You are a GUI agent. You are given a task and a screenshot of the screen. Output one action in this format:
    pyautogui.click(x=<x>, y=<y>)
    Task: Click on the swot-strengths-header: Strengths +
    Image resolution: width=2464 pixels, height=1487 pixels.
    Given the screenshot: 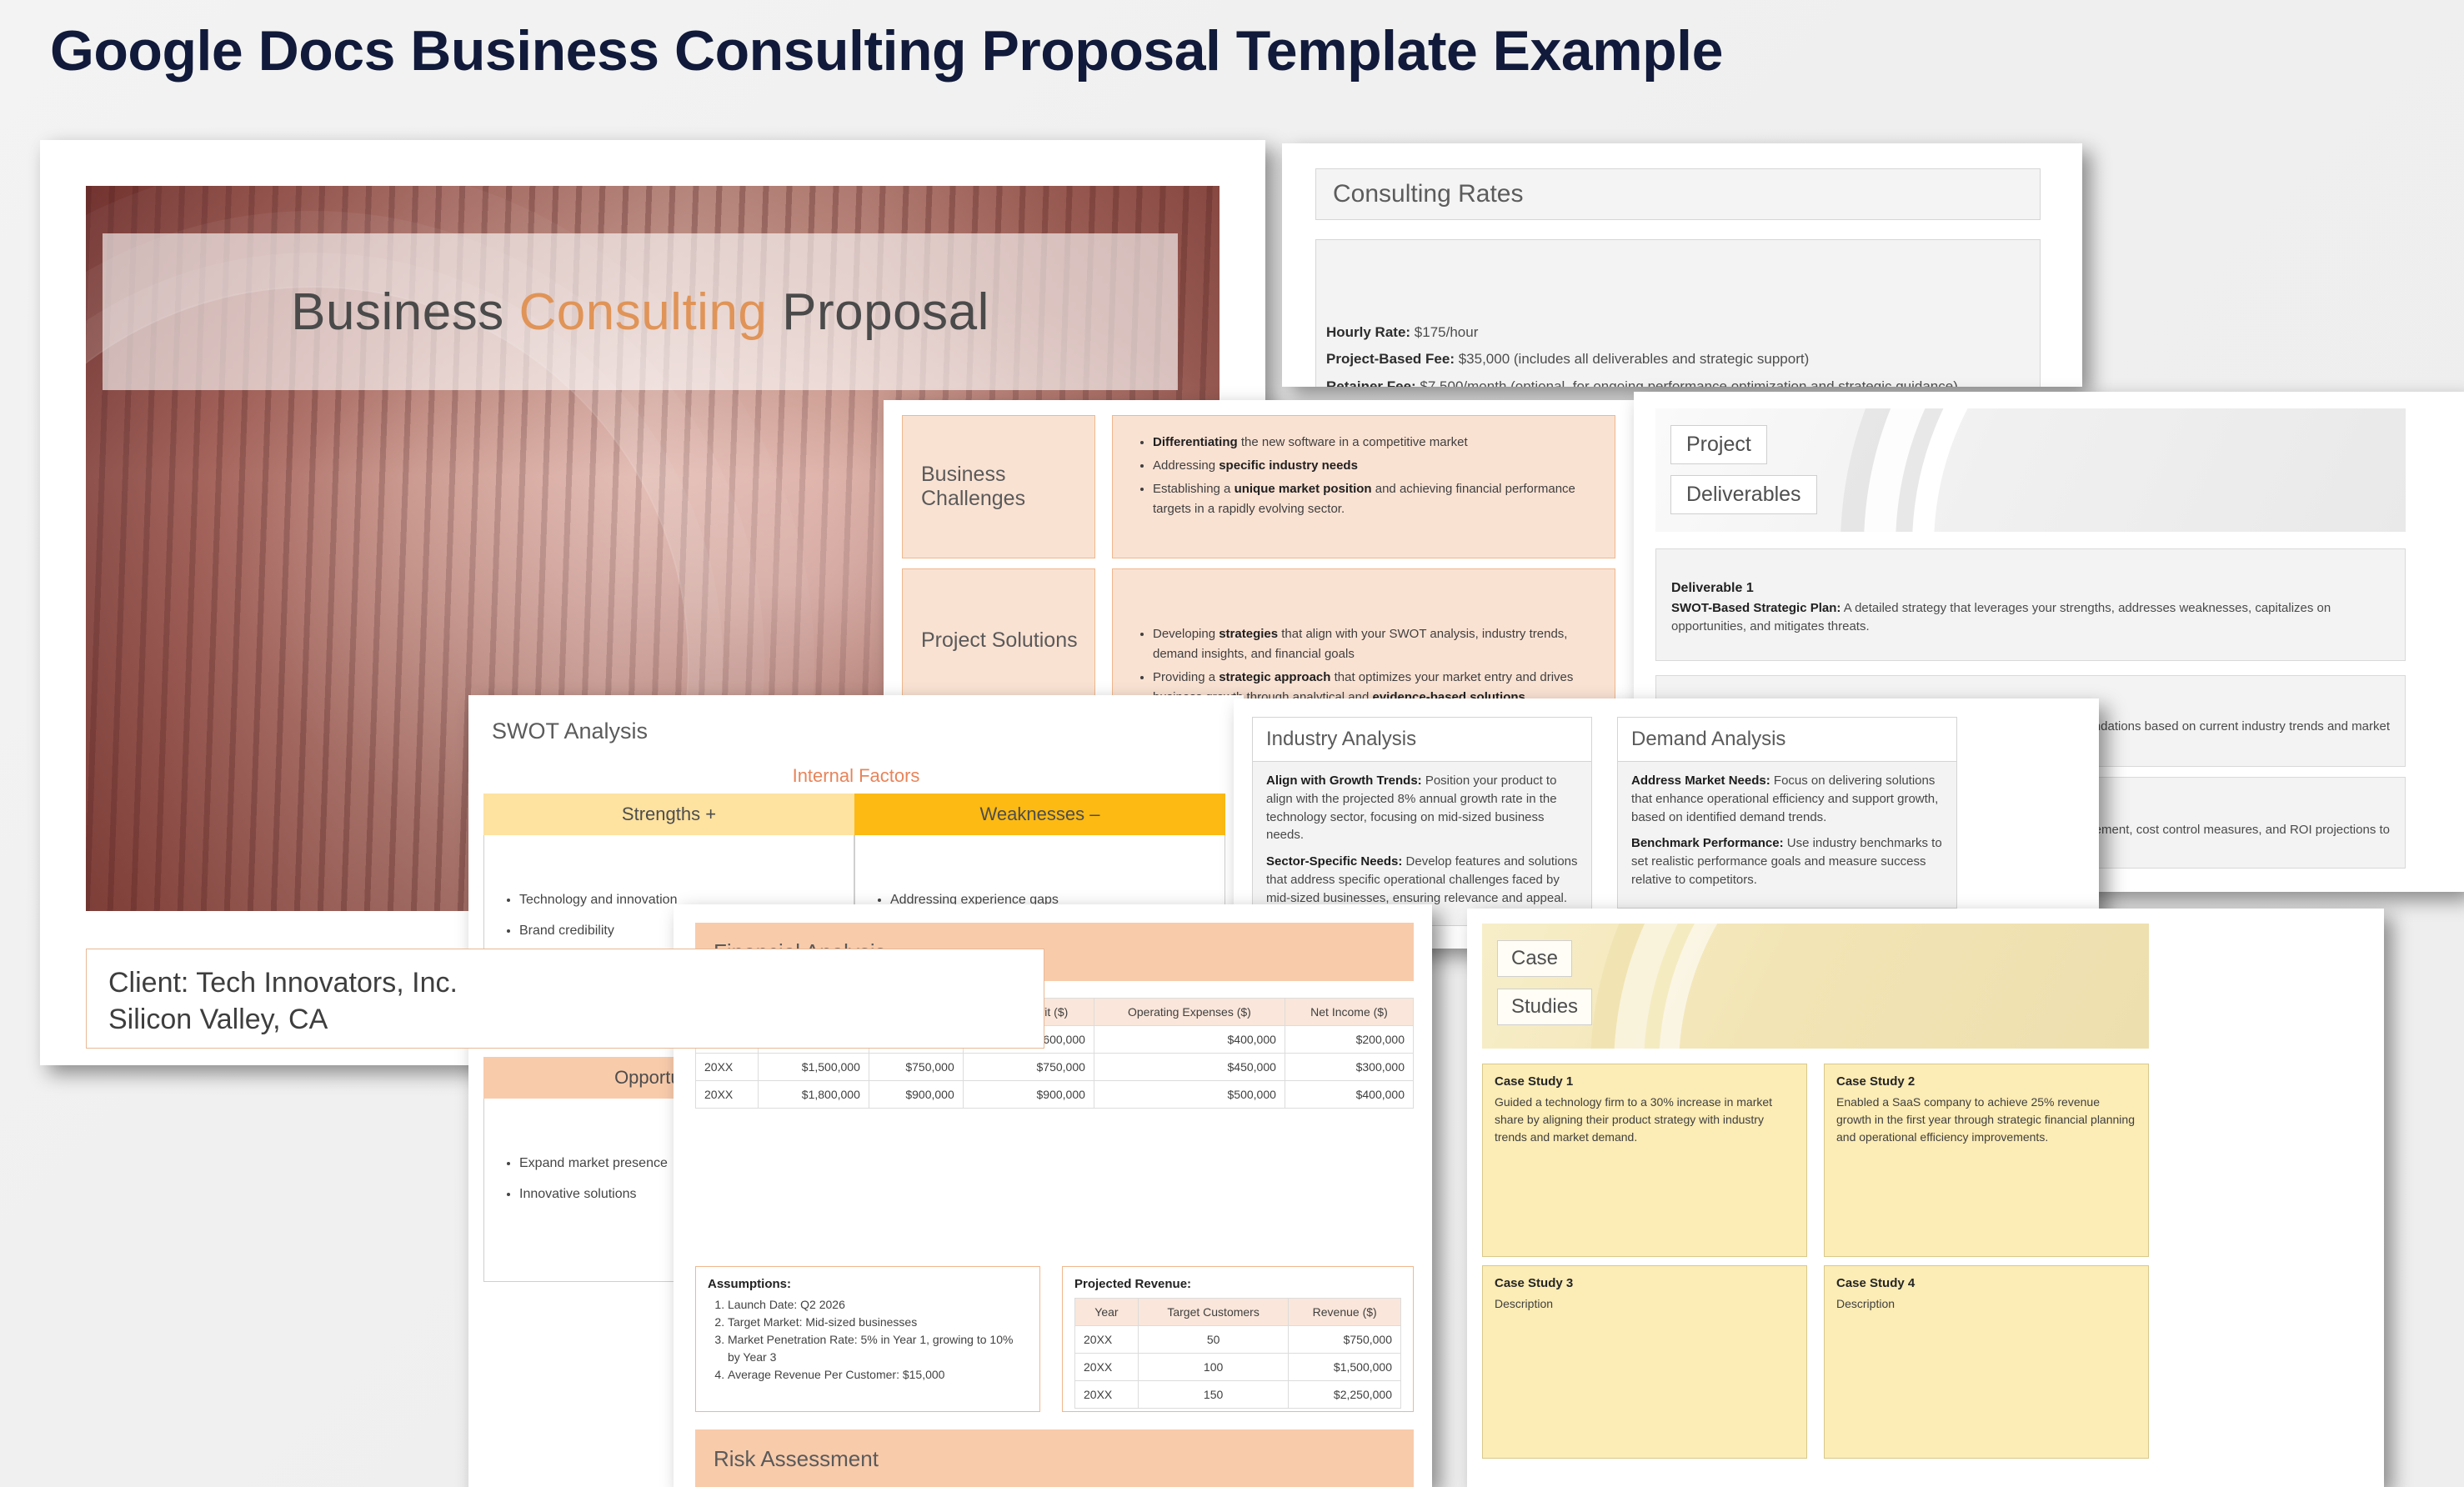 What is the action you would take?
    pyautogui.click(x=668, y=815)
    